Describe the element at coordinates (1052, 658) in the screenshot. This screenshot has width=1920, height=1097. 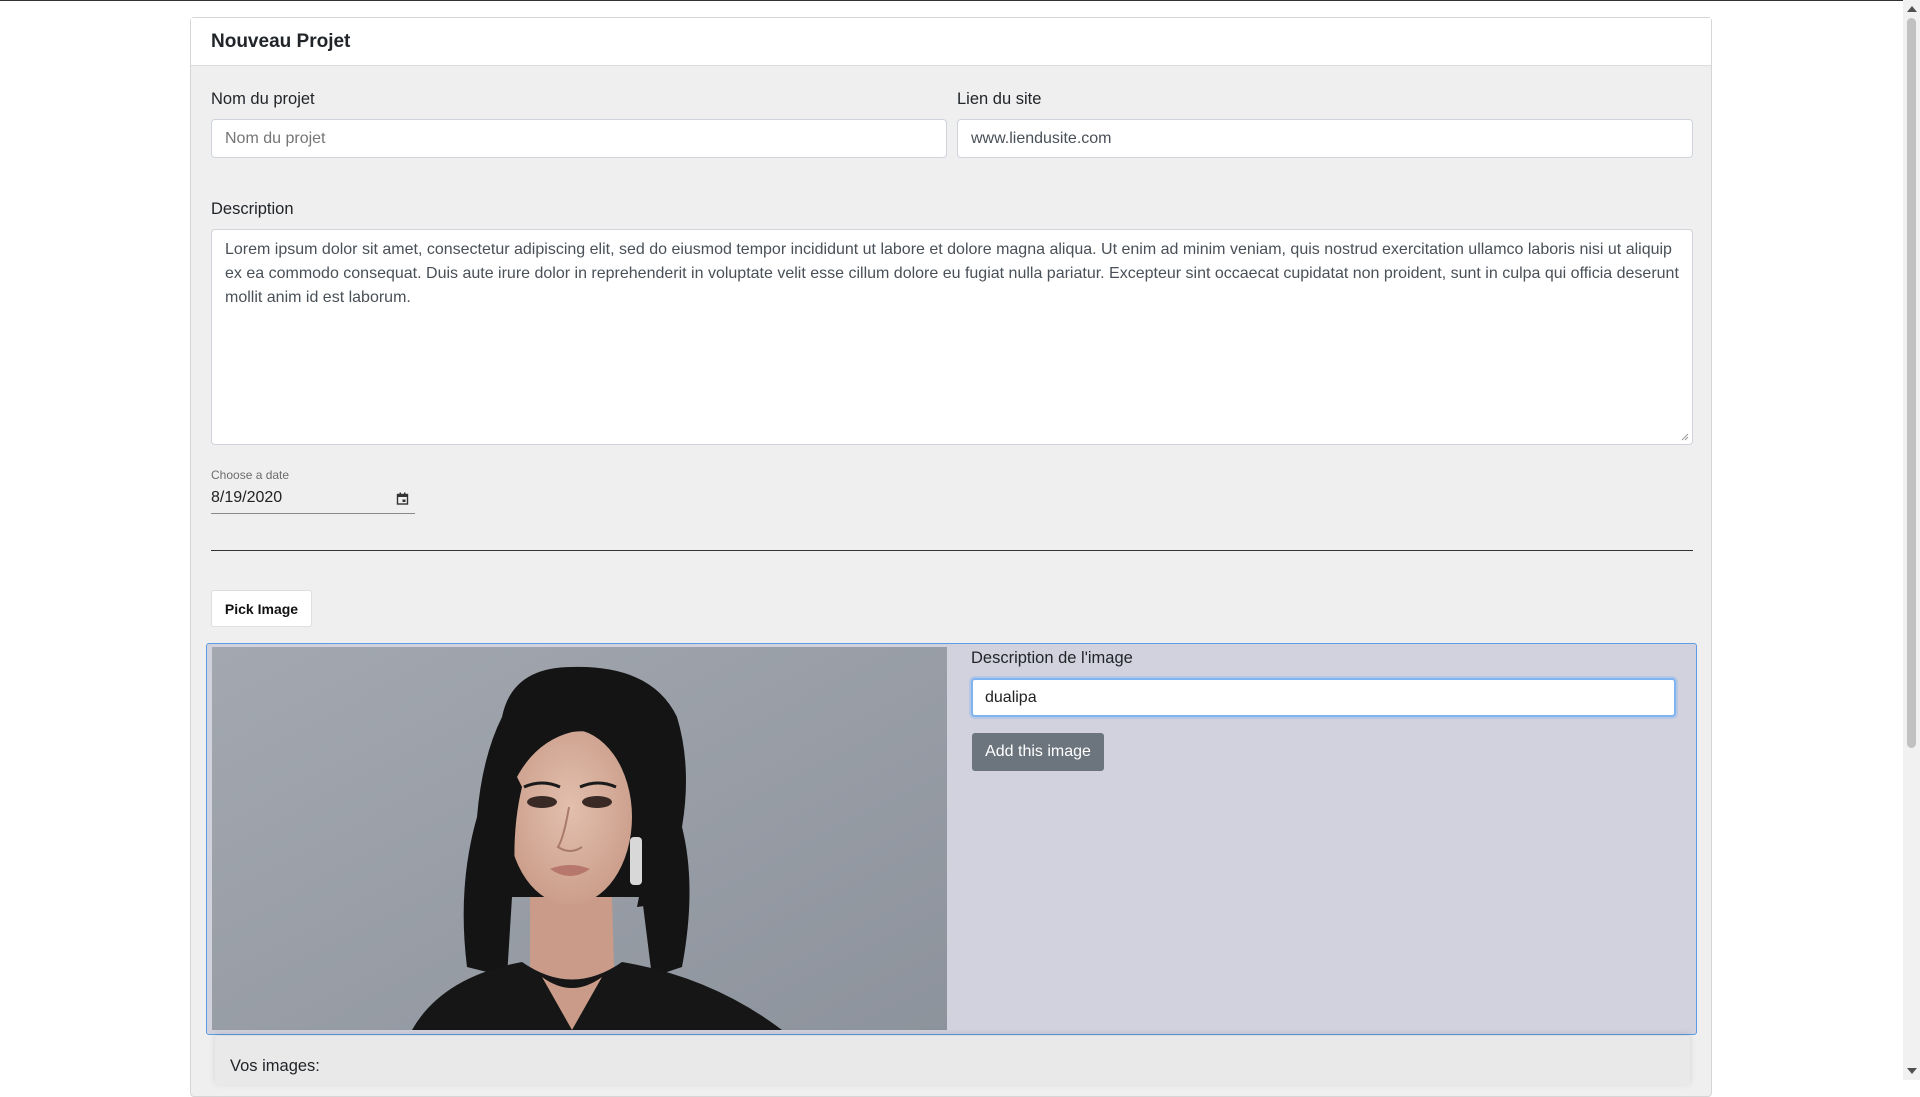
I see `image-description-label: Description de l'image` at that location.